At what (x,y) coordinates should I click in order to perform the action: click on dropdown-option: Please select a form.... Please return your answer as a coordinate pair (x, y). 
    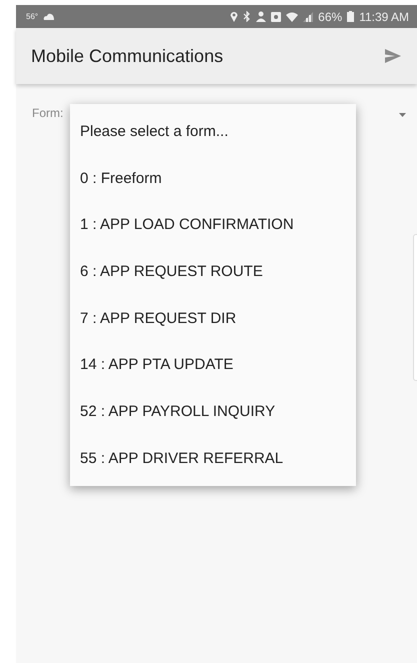
    Looking at the image, I should click on (213, 131).